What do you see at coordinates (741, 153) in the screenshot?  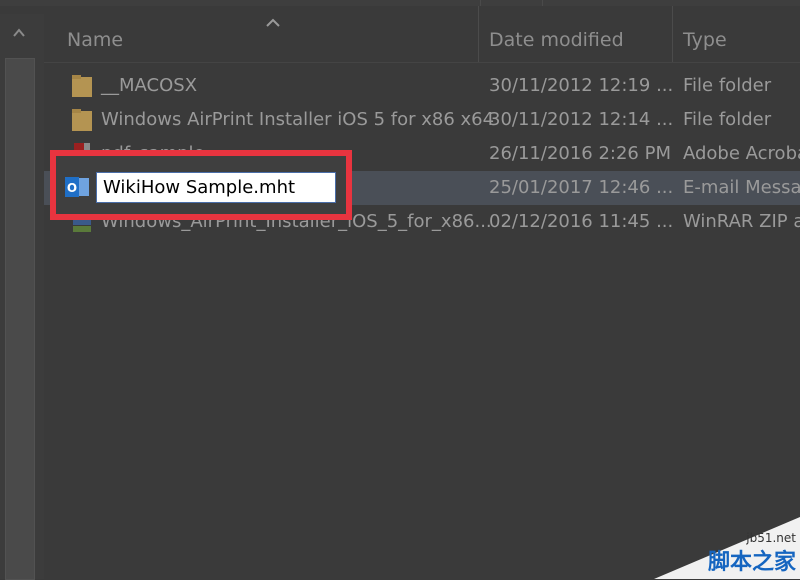 I see `file-type: Adobe Acroba` at bounding box center [741, 153].